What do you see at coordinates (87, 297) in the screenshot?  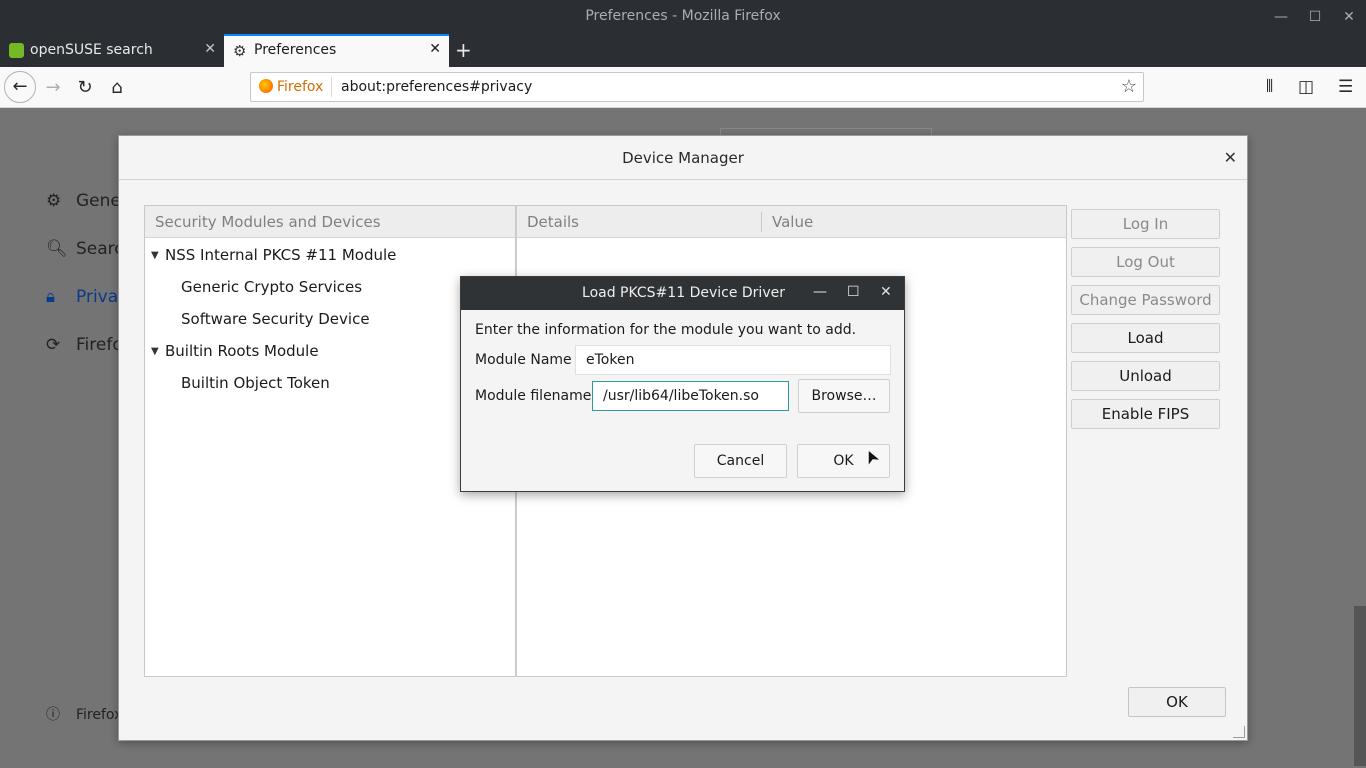 I see `sidebar-item-privacy: 🔒︎ Privac` at bounding box center [87, 297].